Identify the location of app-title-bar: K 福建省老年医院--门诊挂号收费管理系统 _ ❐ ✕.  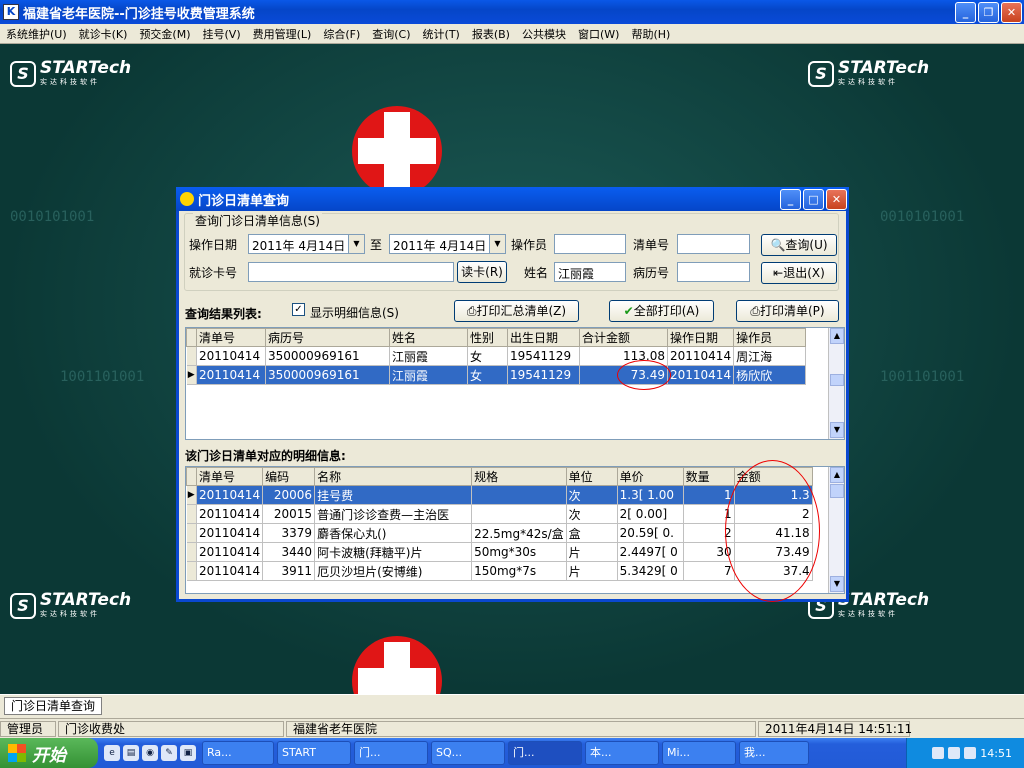
(512, 12).